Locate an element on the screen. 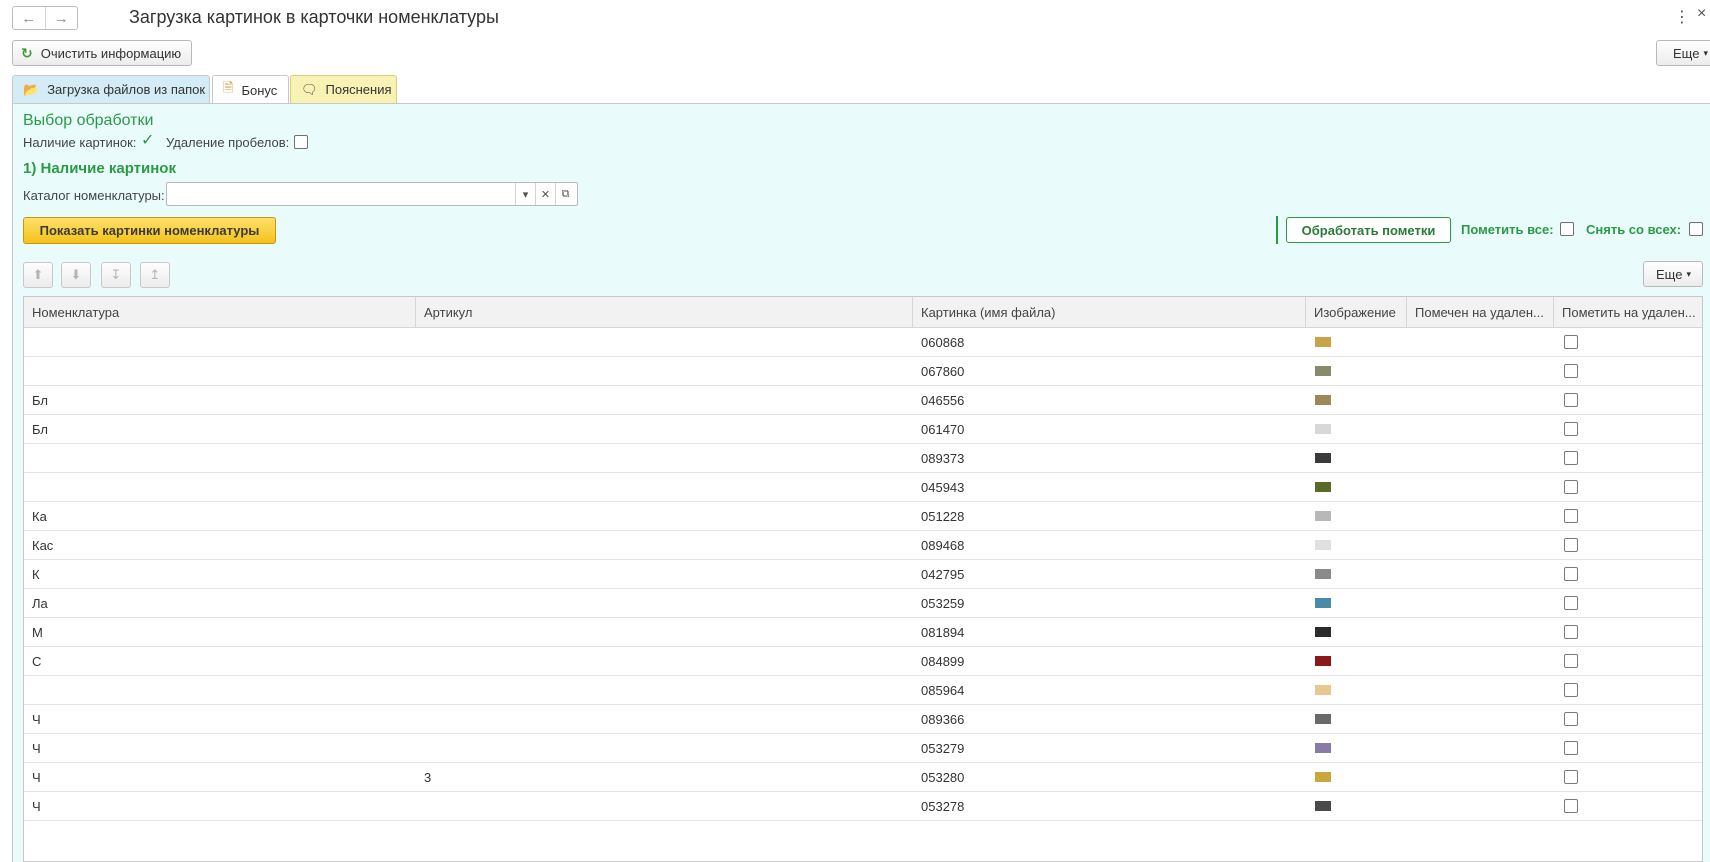 Image resolution: width=1710 pixels, height=862 pixels. table-row: 085964 is located at coordinates (863, 690).